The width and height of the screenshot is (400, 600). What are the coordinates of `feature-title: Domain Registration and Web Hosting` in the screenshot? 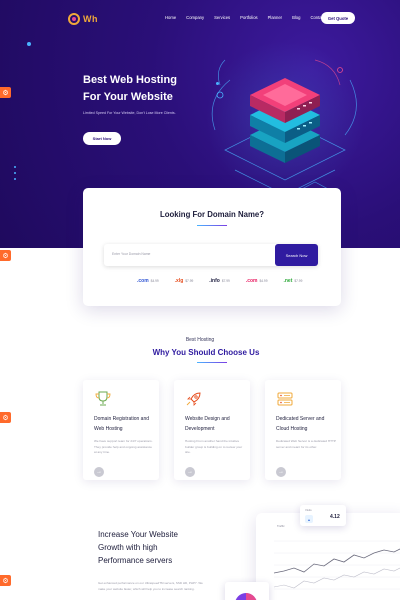 It's located at (122, 424).